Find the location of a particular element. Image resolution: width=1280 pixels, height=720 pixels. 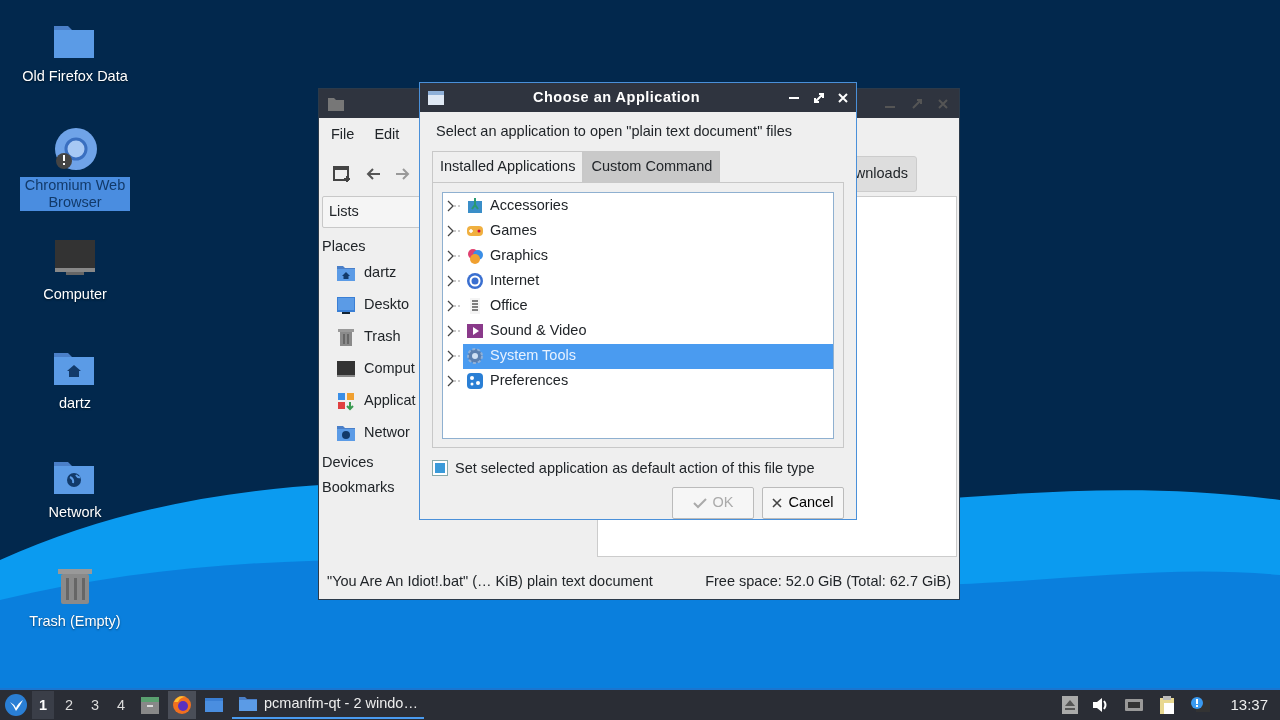

icon-label: dartz is located at coordinates (75, 403).